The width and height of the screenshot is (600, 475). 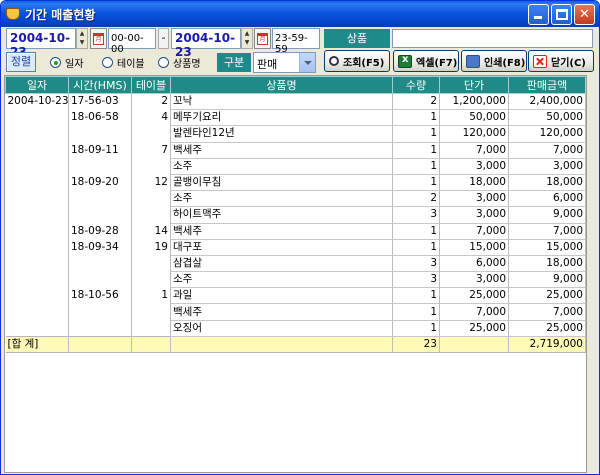 I want to click on table-row: 삼겹살 3 6,000 18,000, so click(x=295, y=264).